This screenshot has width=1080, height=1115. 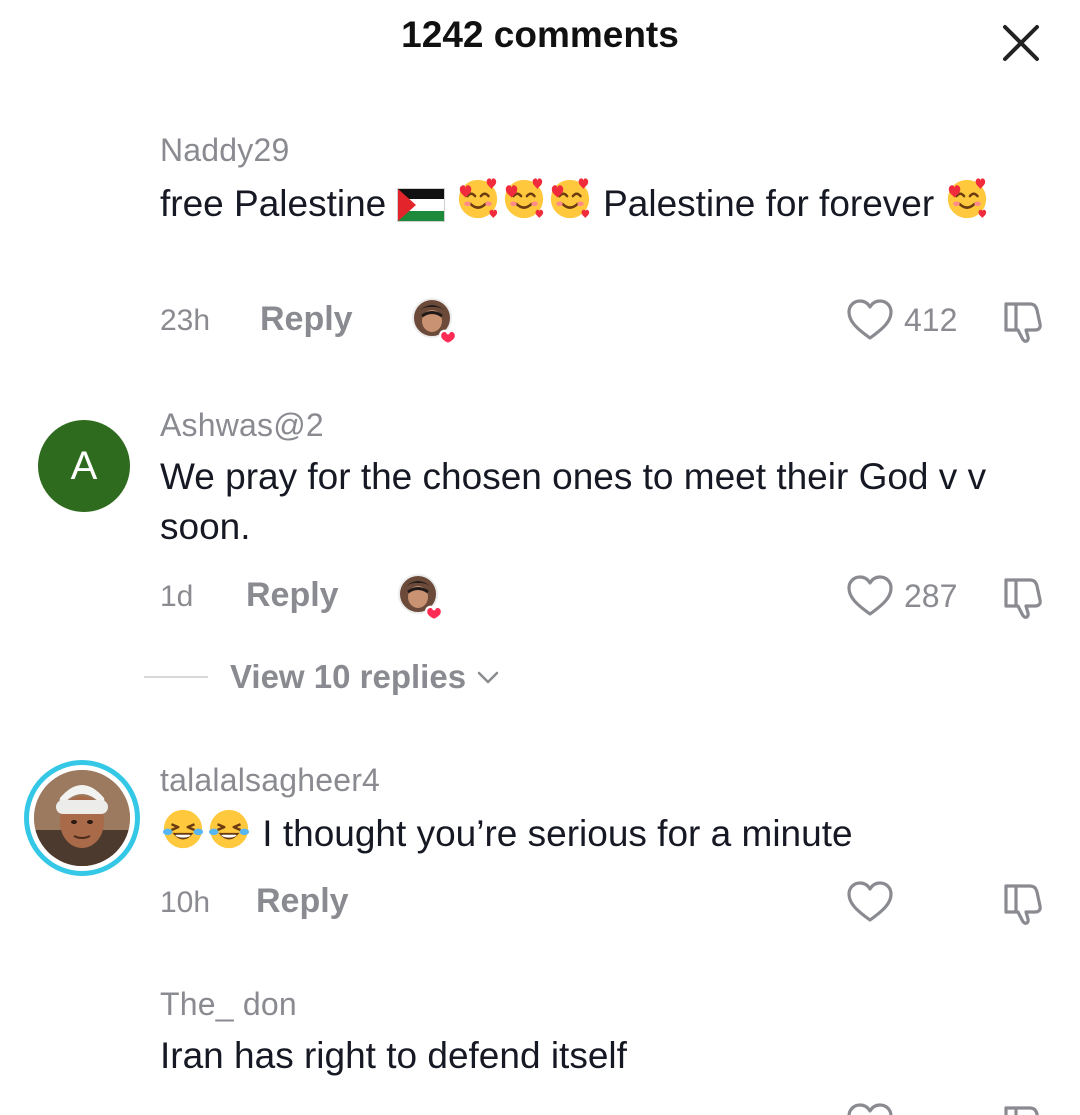 What do you see at coordinates (228, 1004) in the screenshot?
I see `comment-username: The_ don` at bounding box center [228, 1004].